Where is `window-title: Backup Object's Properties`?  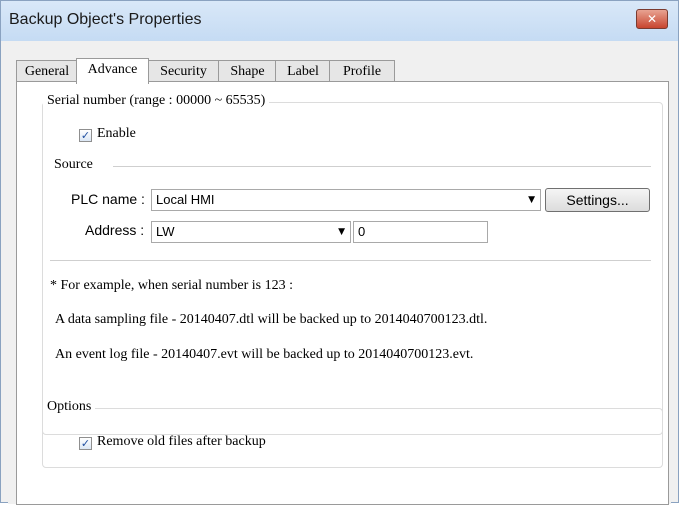 window-title: Backup Object's Properties is located at coordinates (105, 19).